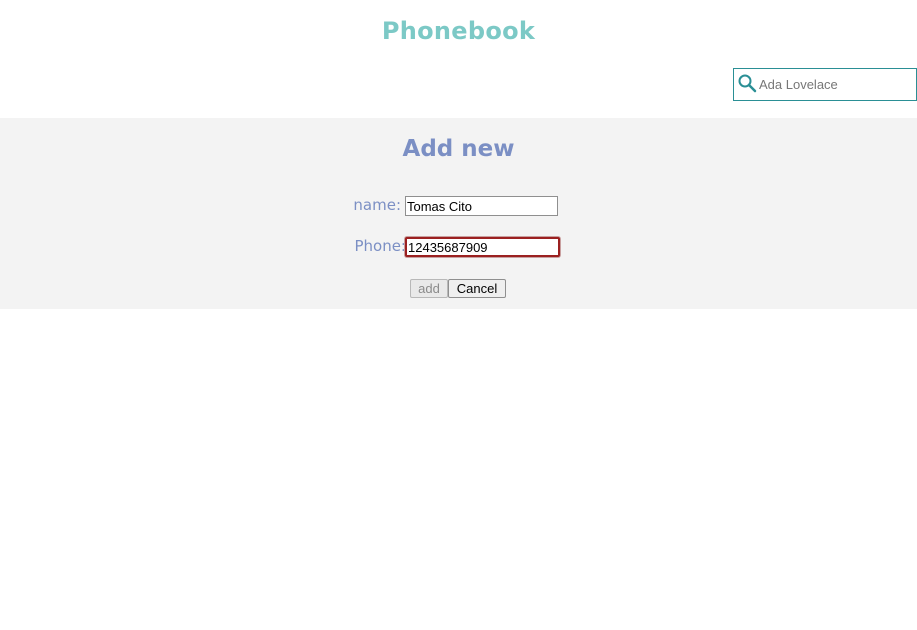  I want to click on cancel-button: Cancel, so click(477, 288).